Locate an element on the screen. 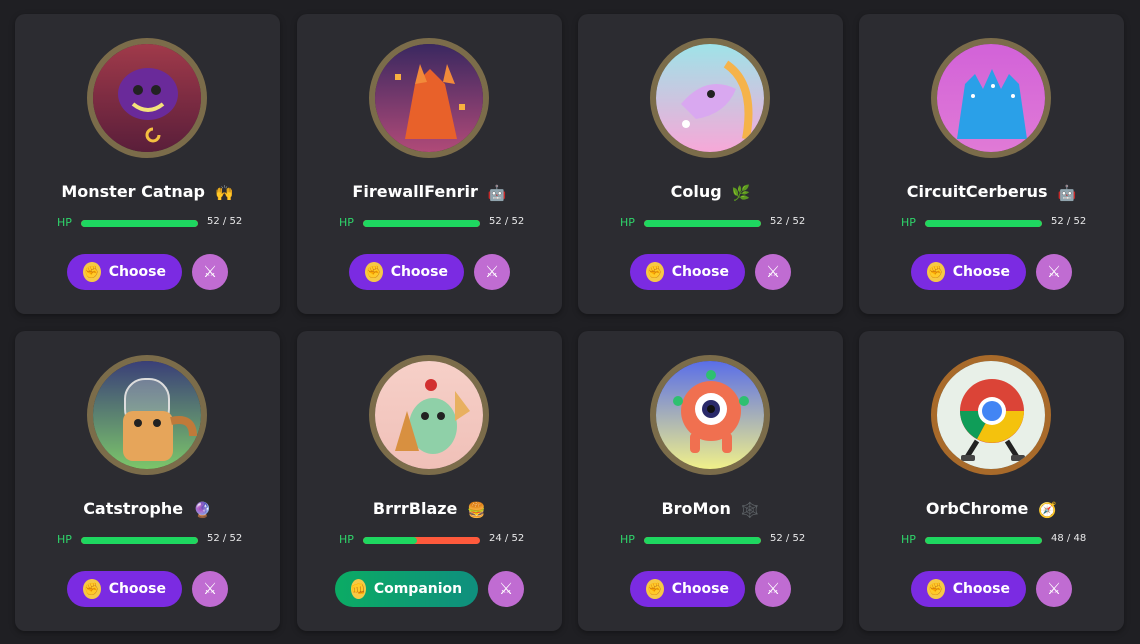 This screenshot has width=1140, height=644. monster-card: CircuitCerberus 🤖 HP 52 / 52 ✊ Choose ⚔ is located at coordinates (991, 164).